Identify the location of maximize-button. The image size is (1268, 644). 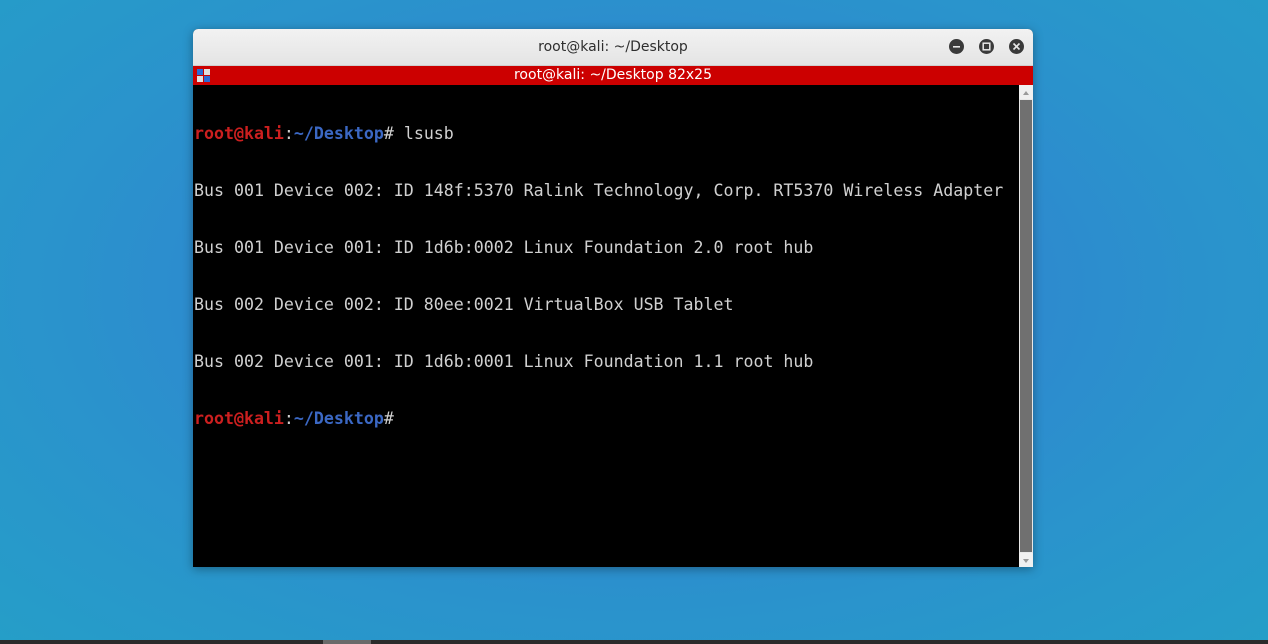
(986, 46).